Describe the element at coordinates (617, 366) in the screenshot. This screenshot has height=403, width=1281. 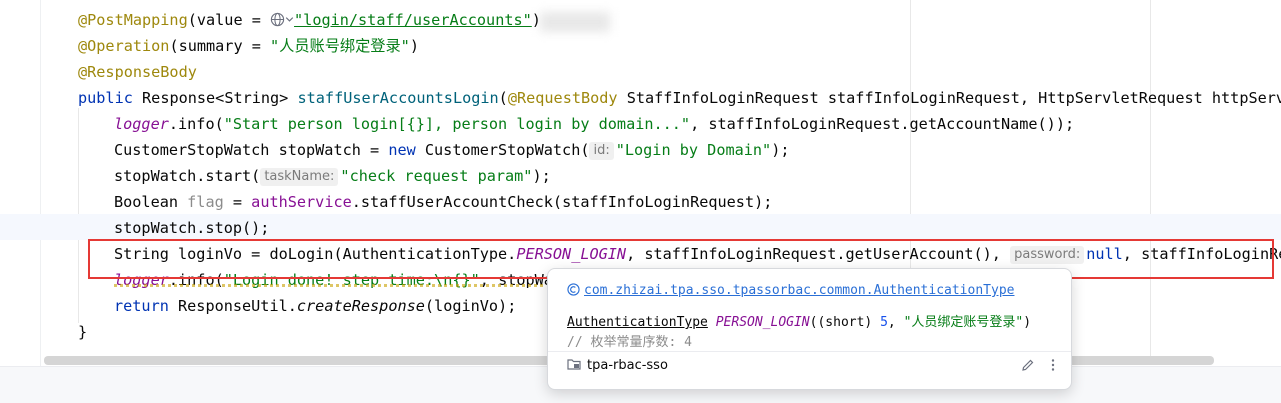
I see `module-label: tpa-rbac-sso` at that location.